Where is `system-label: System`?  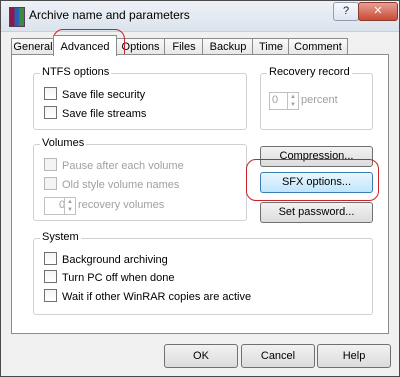
system-label: System is located at coordinates (60, 237).